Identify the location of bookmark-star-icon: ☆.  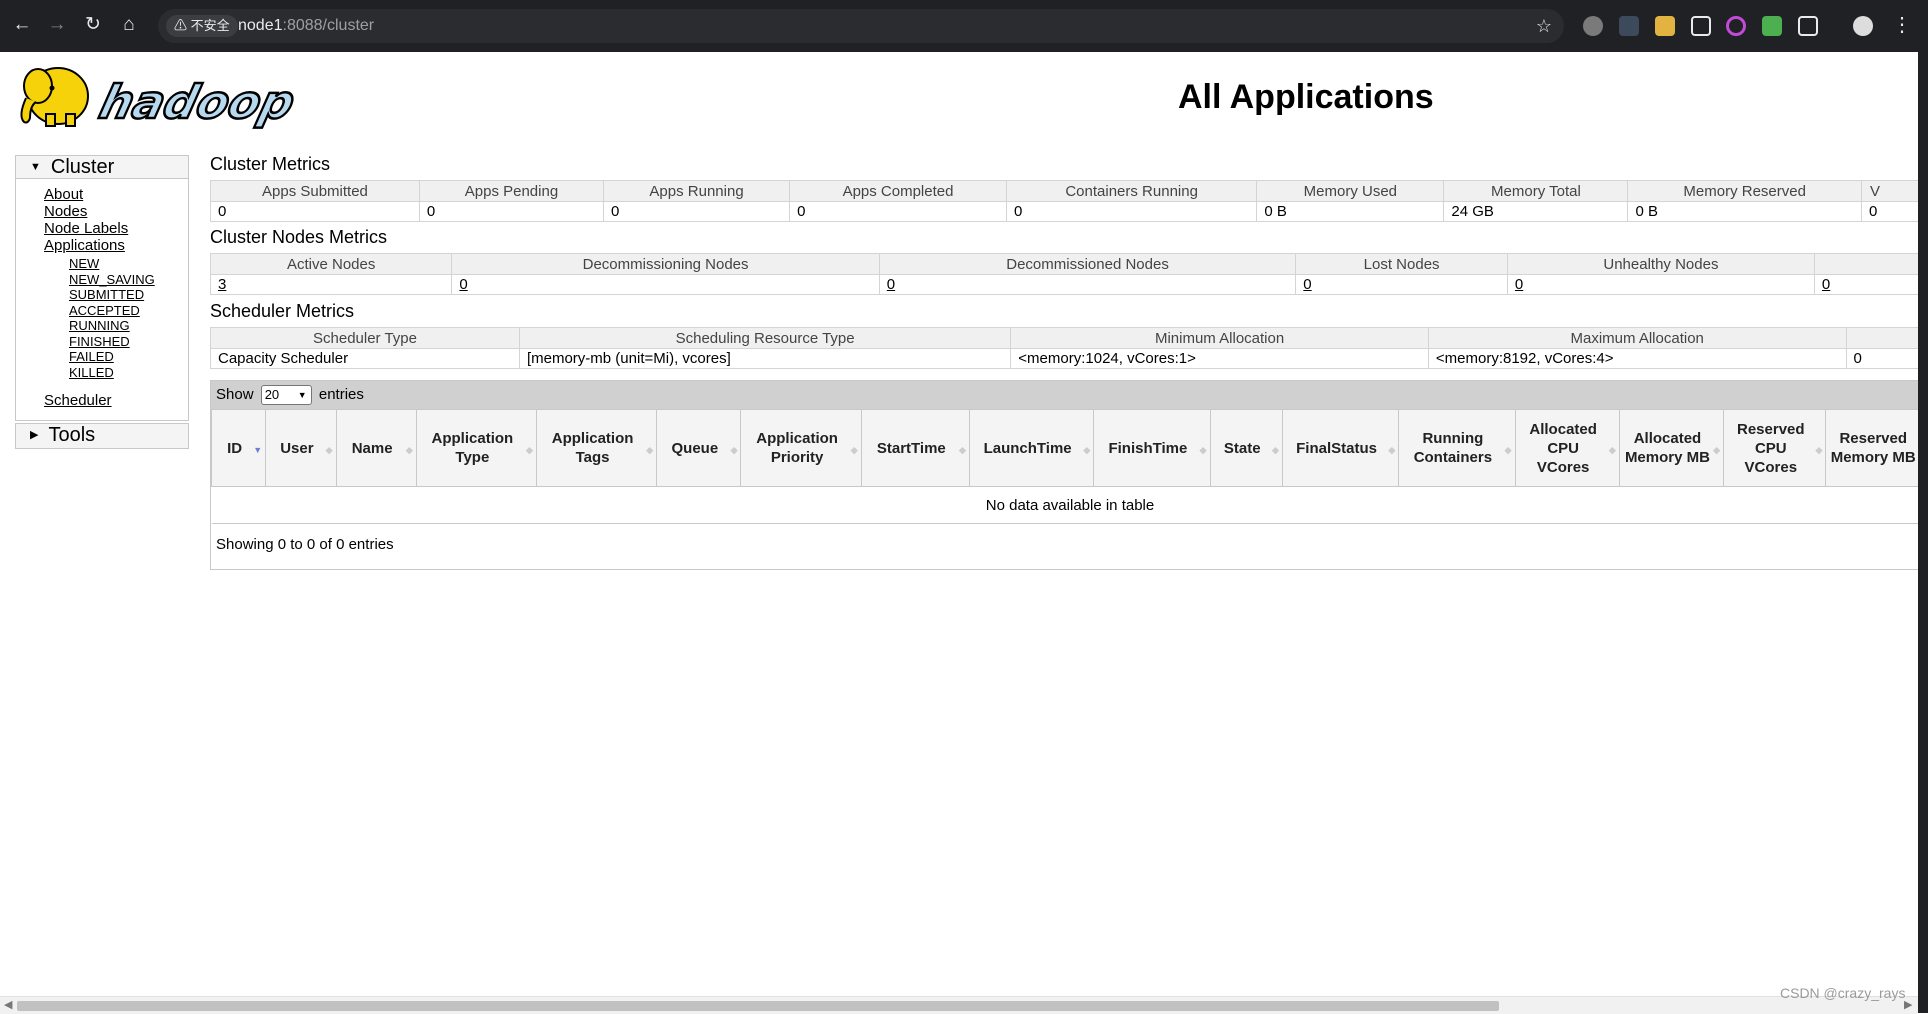
(1544, 26).